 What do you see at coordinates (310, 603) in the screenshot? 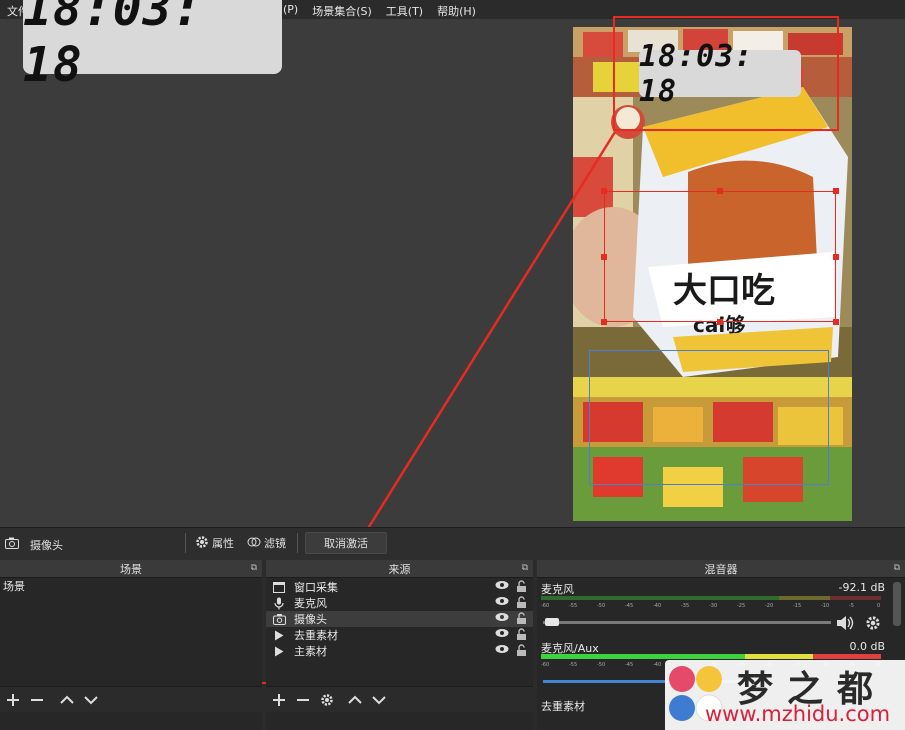
I see `source-label: 麦克风` at bounding box center [310, 603].